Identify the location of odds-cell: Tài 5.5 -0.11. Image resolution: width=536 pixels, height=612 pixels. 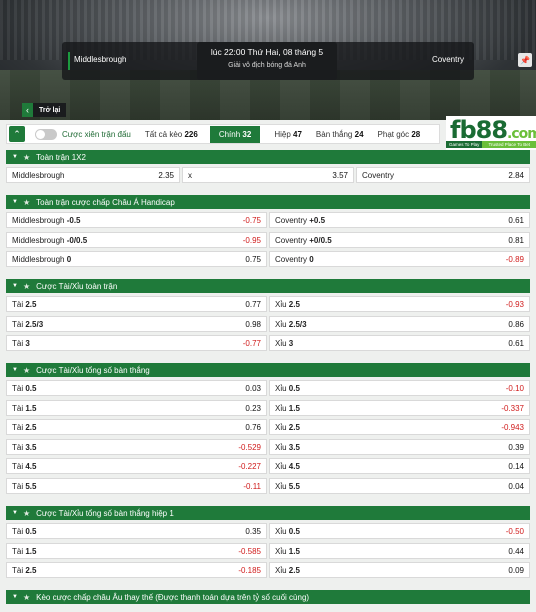
(136, 486).